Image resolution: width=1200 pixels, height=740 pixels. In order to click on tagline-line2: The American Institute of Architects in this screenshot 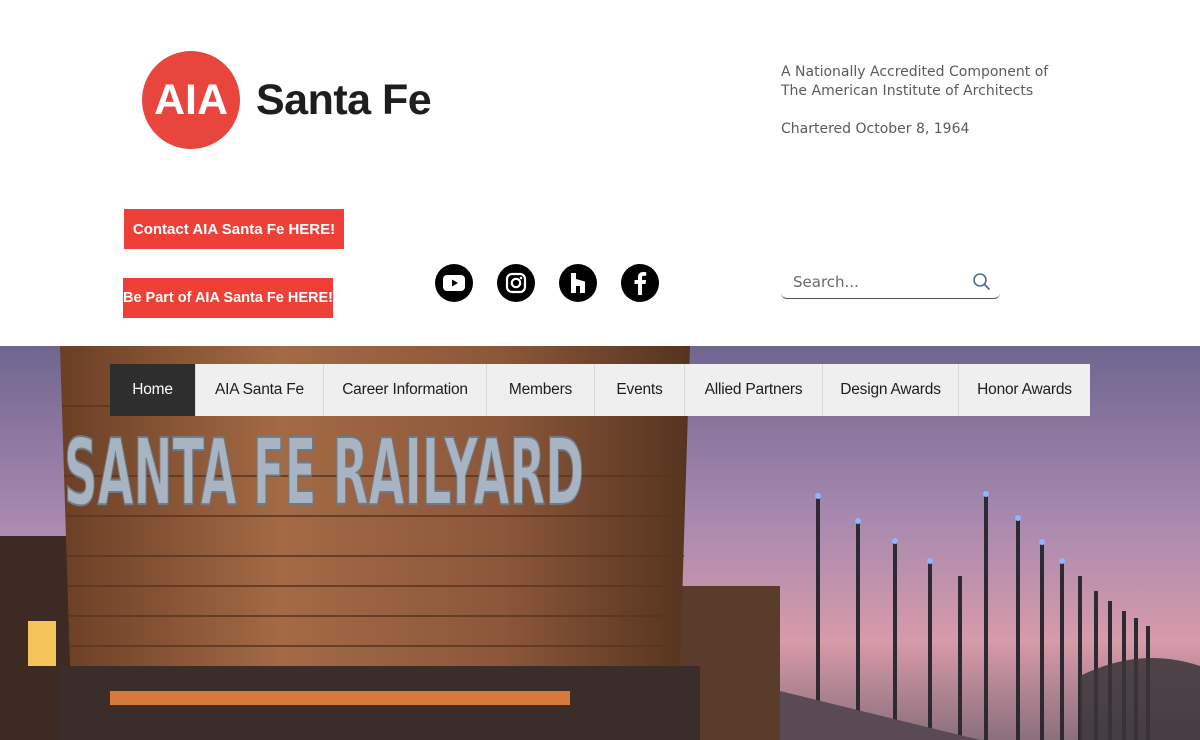, I will do `click(907, 91)`.